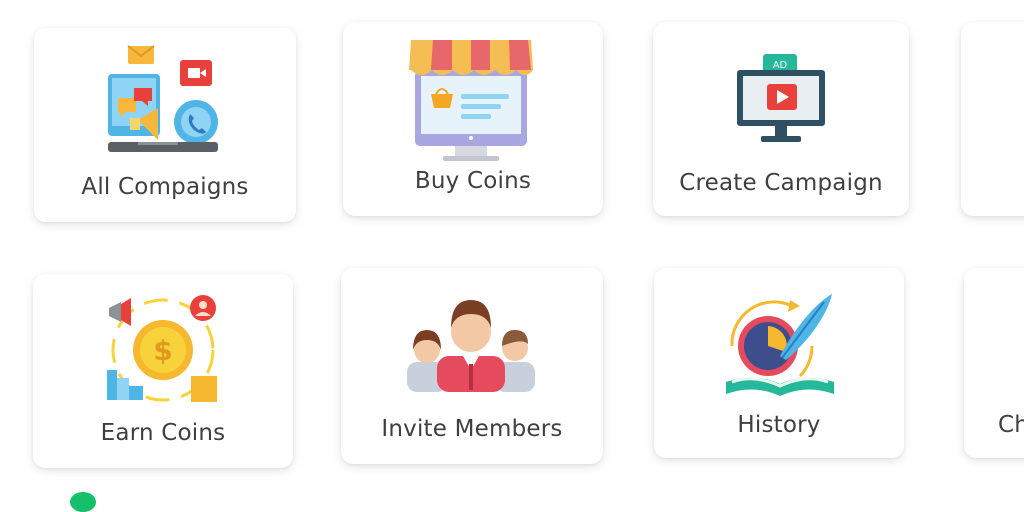 Image resolution: width=1024 pixels, height=512 pixels. I want to click on ad-monitor-icon: AD, so click(781, 98).